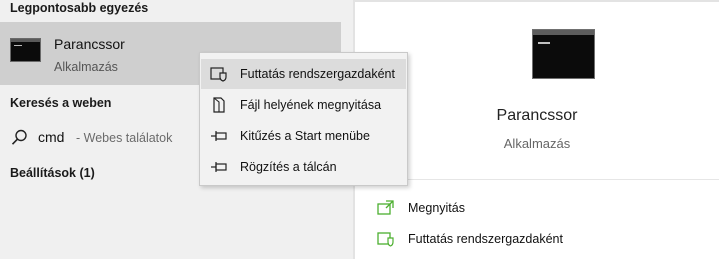  What do you see at coordinates (317, 74) in the screenshot?
I see `menu-item-label: Futtatás rendszergazdaként` at bounding box center [317, 74].